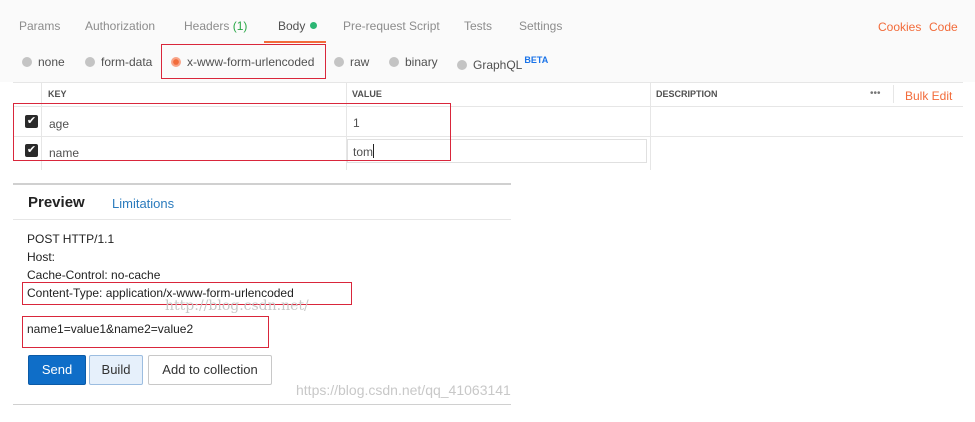 The image size is (975, 422). What do you see at coordinates (243, 61) in the screenshot?
I see `urlencoded-highlight-box` at bounding box center [243, 61].